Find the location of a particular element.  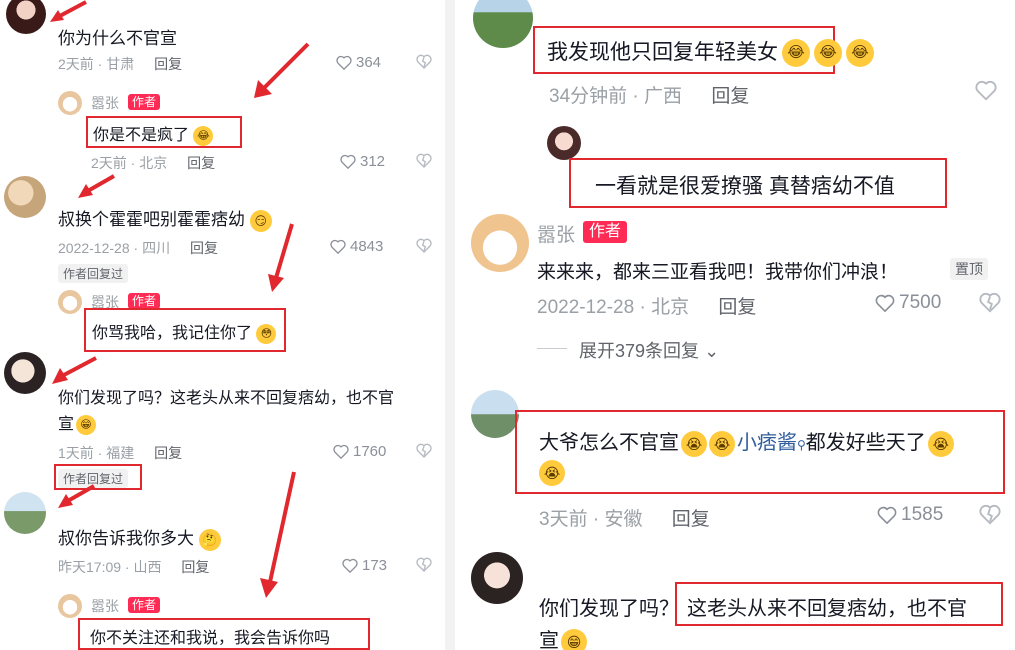

comment-text: 叔你告诉我你多大 🤔 is located at coordinates (139, 537).